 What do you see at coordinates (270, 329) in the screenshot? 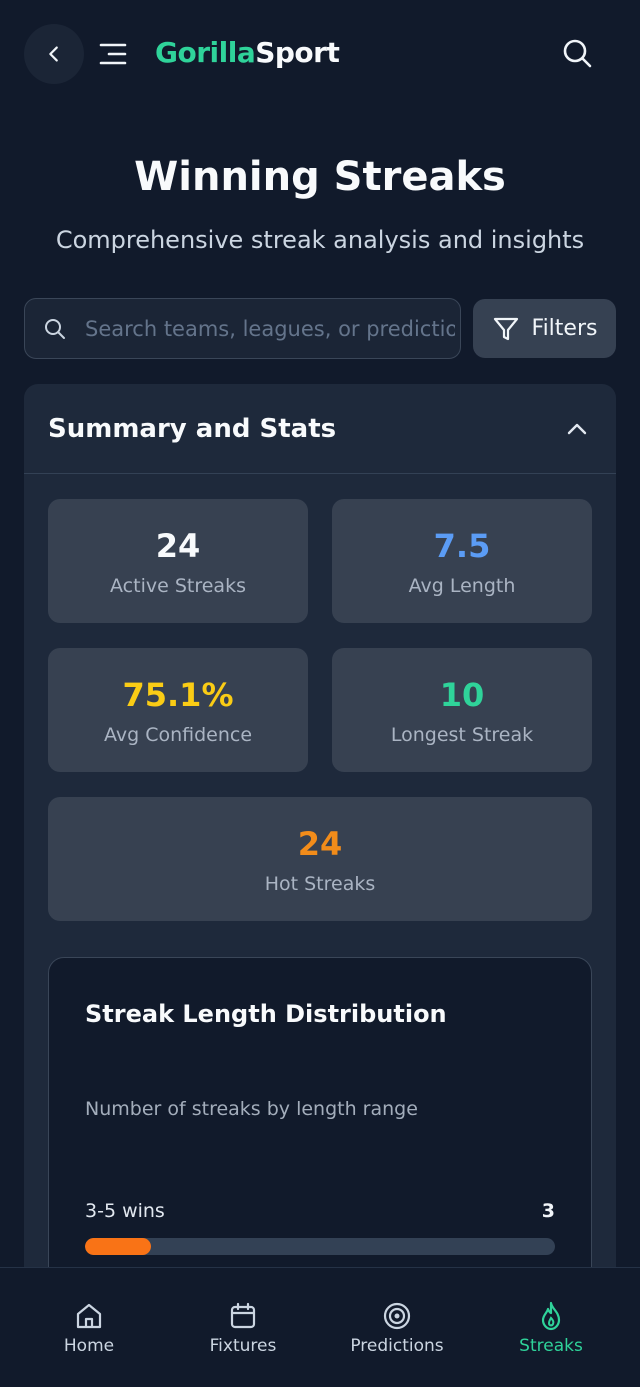
I see `search-input` at bounding box center [270, 329].